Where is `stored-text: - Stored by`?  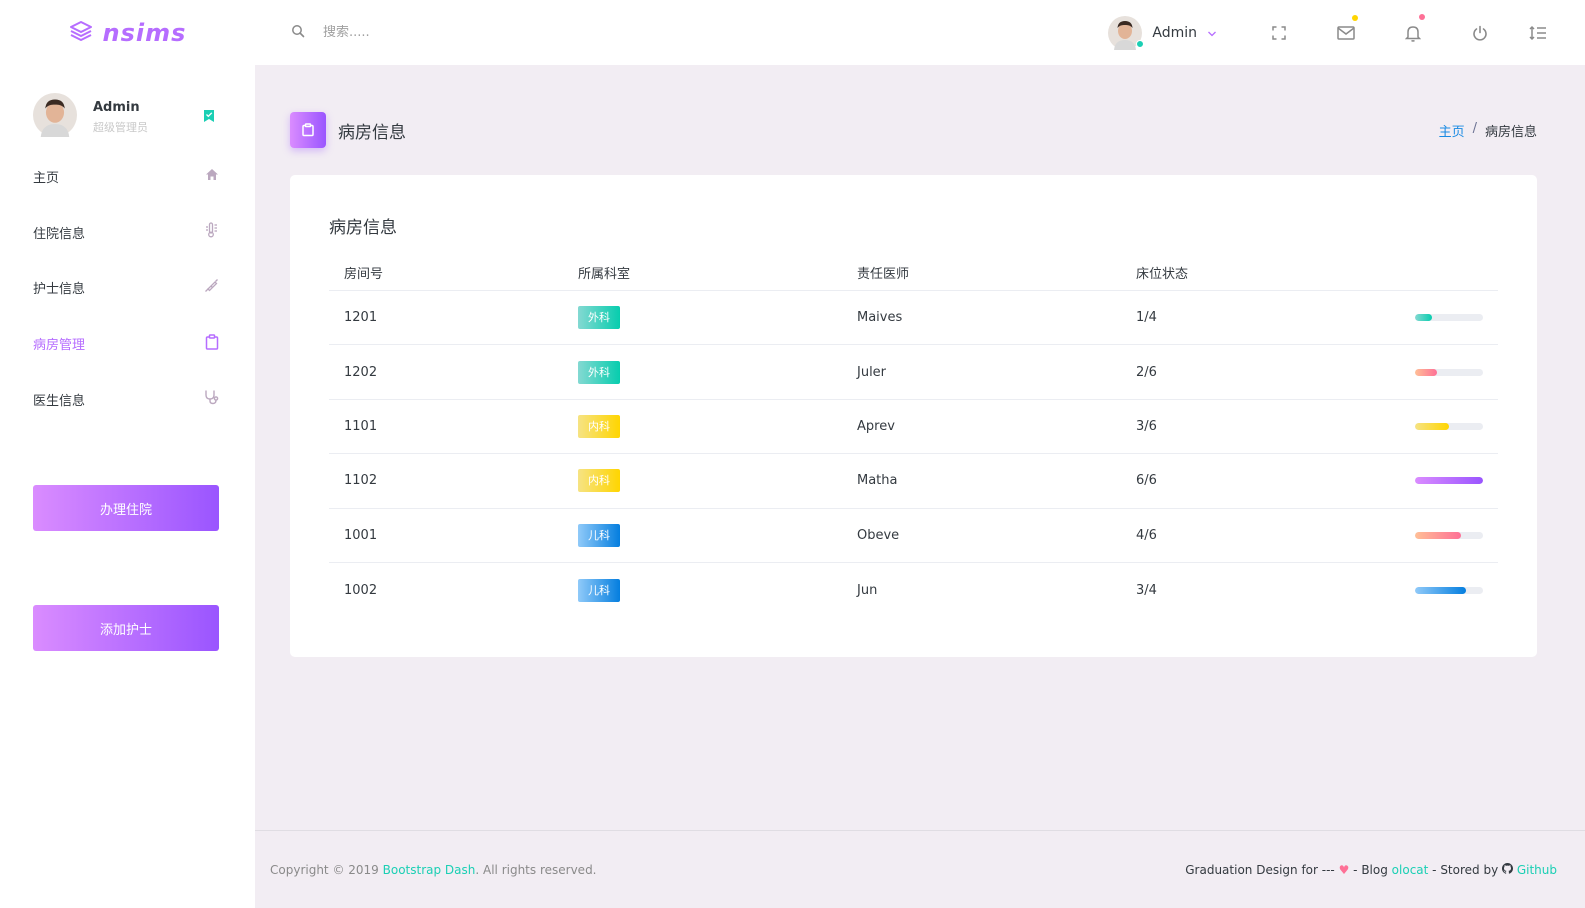 stored-text: - Stored by is located at coordinates (1465, 869).